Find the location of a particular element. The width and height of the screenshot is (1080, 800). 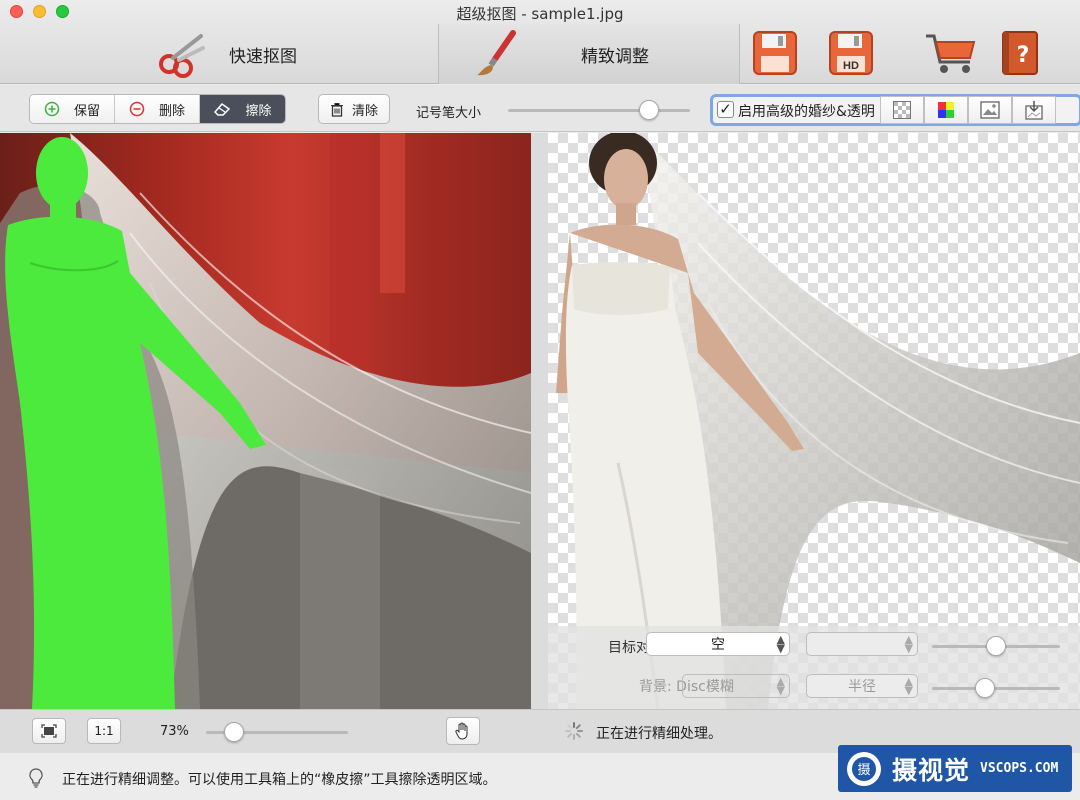

tab-quick-cutout: 快速抠图 is located at coordinates (219, 54).